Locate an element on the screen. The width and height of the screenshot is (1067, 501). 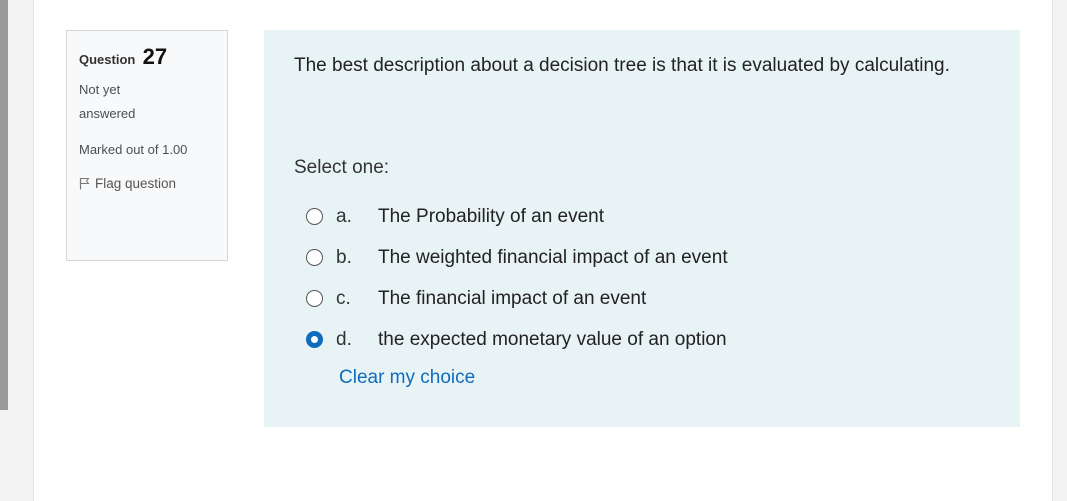
question-label: Question is located at coordinates (107, 59).